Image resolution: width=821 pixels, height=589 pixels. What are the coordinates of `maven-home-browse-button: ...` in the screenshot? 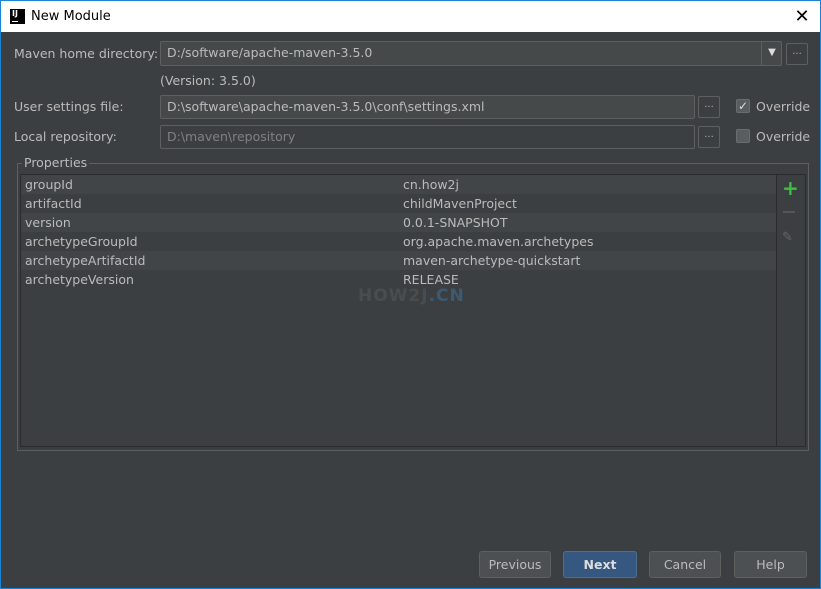 It's located at (797, 54).